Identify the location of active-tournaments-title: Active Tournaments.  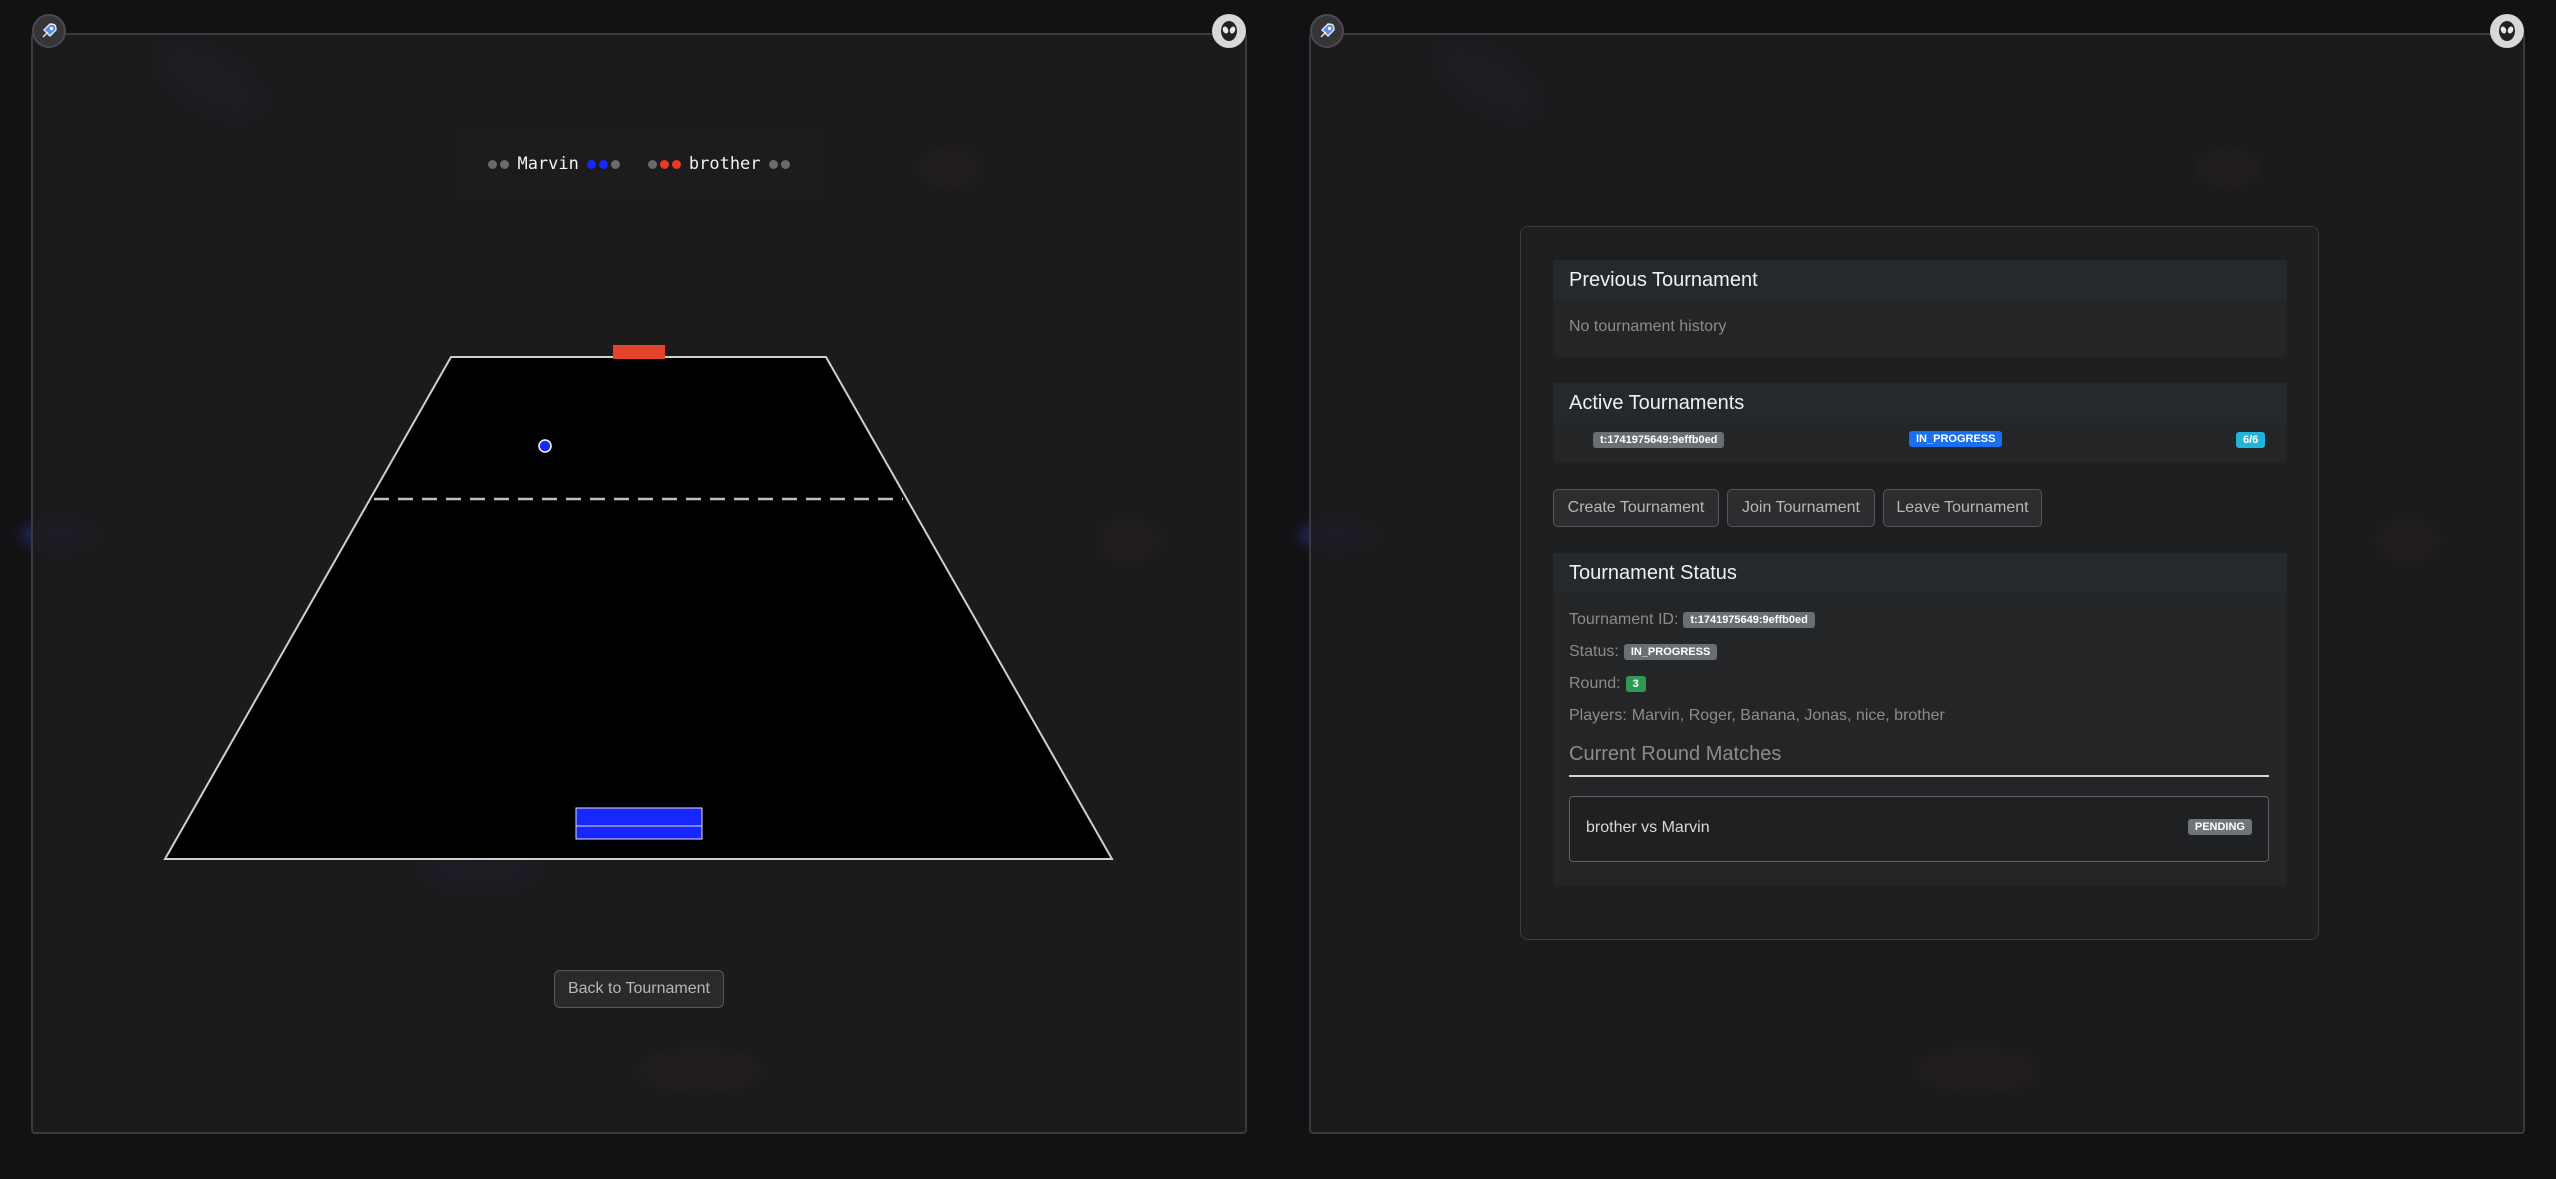
(1920, 403).